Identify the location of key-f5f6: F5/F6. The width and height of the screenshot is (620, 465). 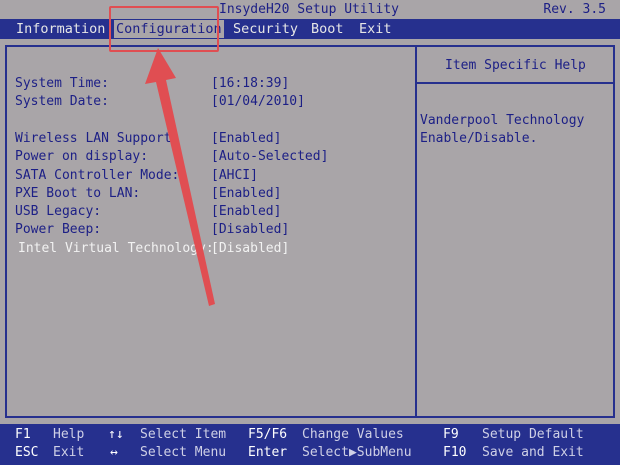
(268, 434).